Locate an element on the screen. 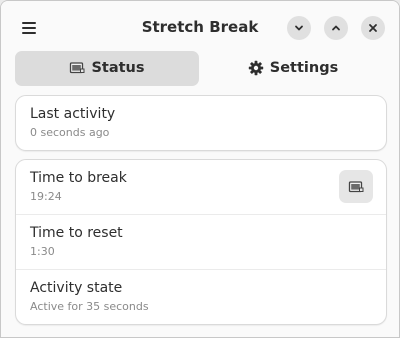 The image size is (400, 338). close-button is located at coordinates (373, 28).